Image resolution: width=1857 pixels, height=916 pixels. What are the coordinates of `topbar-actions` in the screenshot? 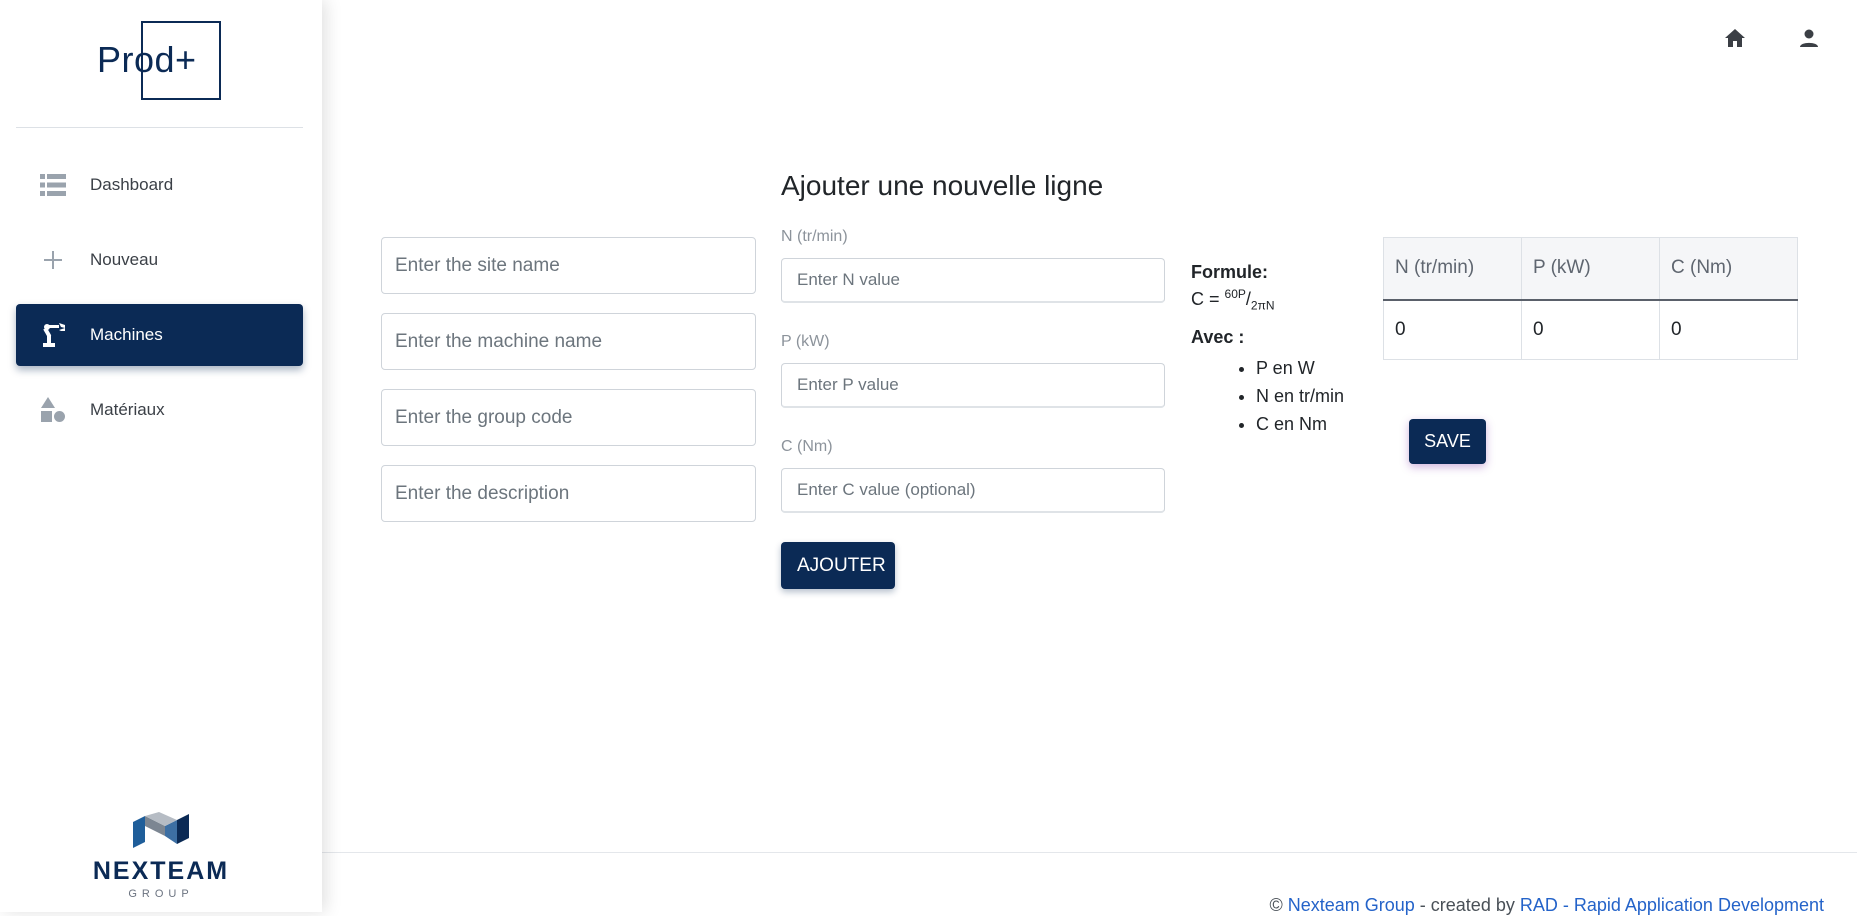 It's located at (1772, 38).